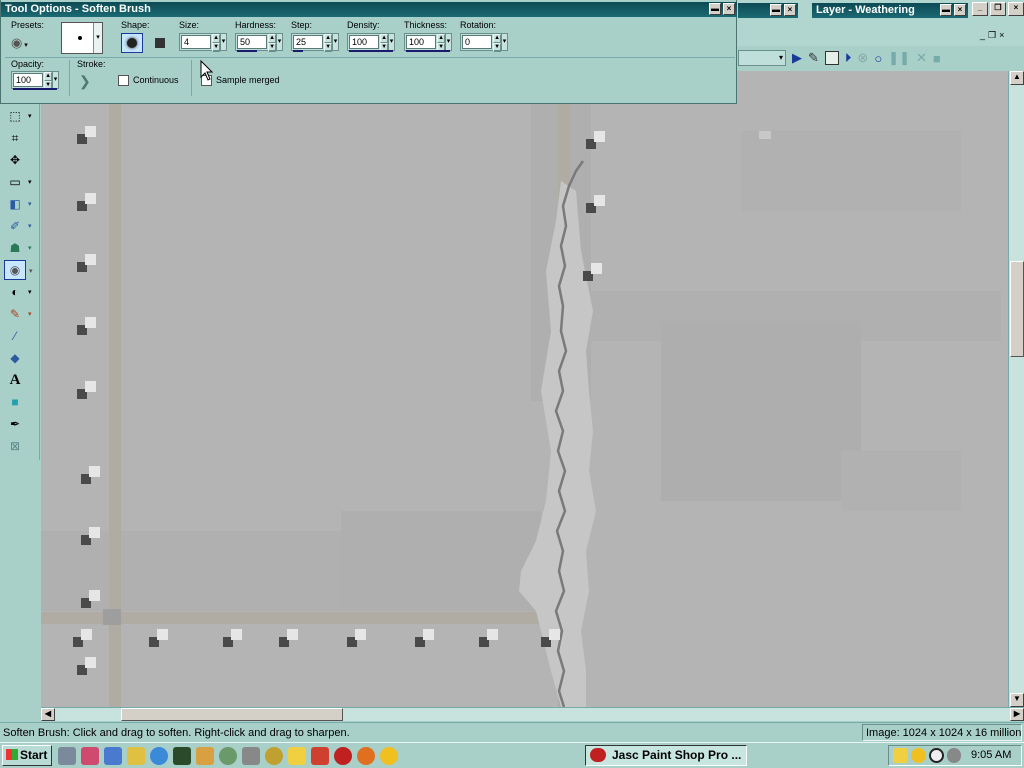  What do you see at coordinates (123, 80) in the screenshot?
I see `continuous-checkbox` at bounding box center [123, 80].